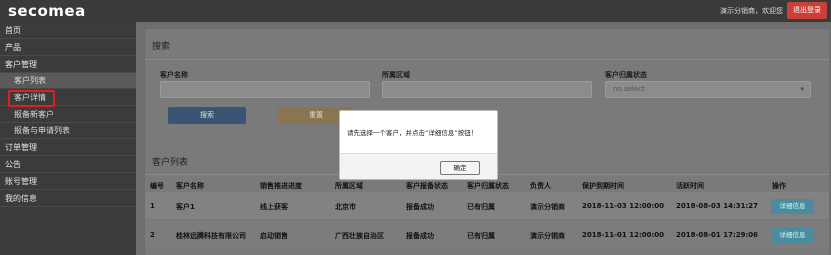 The width and height of the screenshot is (831, 255). Describe the element at coordinates (487, 59) in the screenshot. I see `divider` at that location.